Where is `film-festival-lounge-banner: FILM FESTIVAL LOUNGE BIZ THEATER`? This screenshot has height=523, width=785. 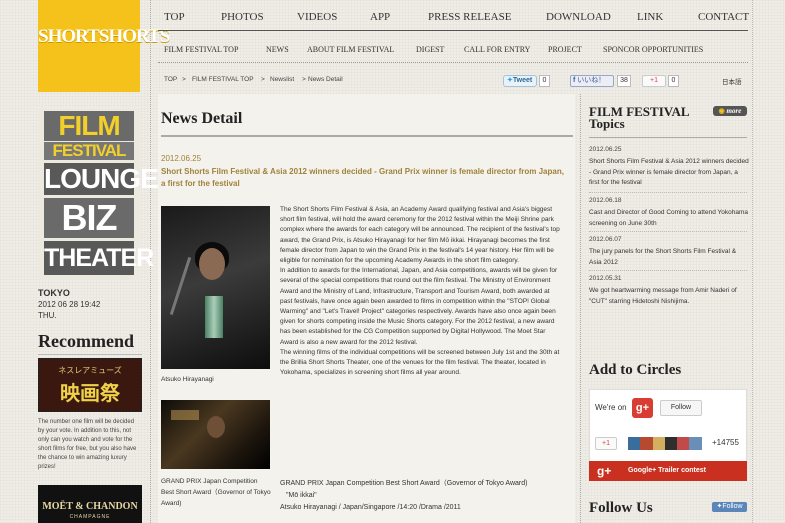
film-festival-lounge-banner: FILM FESTIVAL LOUNGE BIZ THEATER is located at coordinates (98, 194).